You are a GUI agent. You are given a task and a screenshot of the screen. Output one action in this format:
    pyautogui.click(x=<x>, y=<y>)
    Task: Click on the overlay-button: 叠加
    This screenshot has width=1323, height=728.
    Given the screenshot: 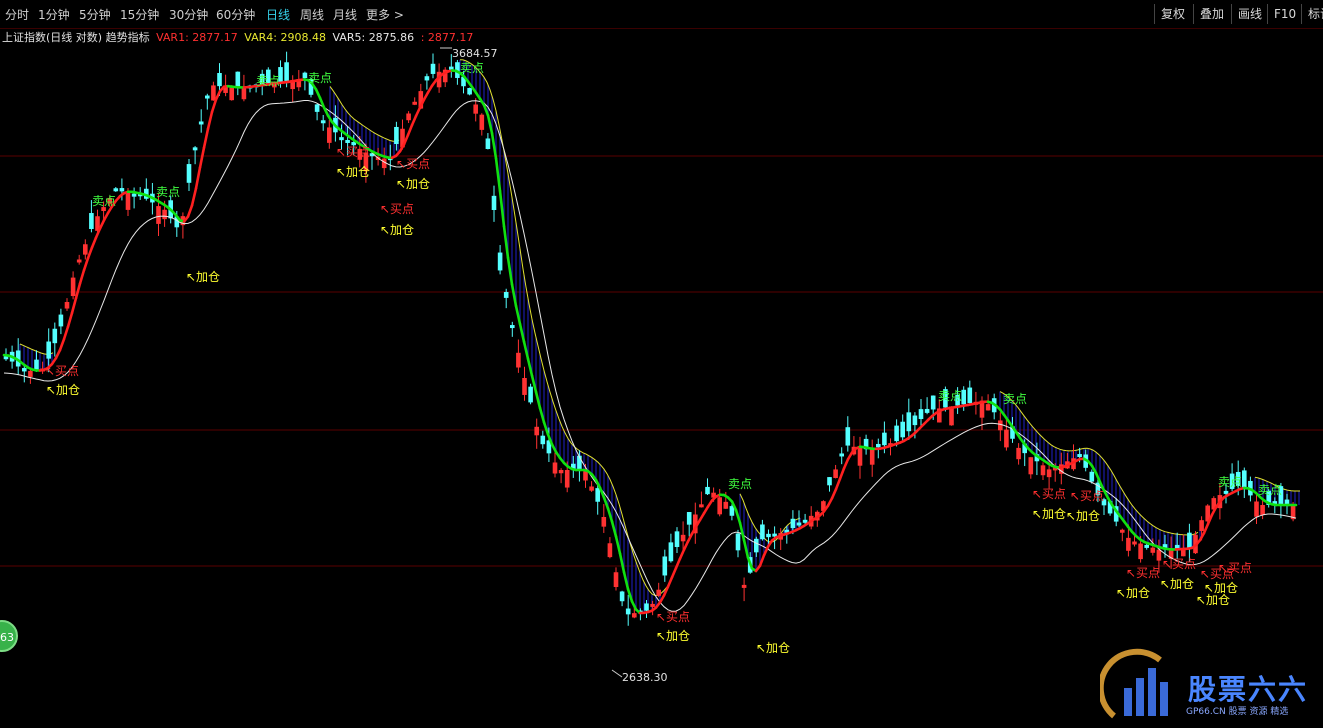 What is the action you would take?
    pyautogui.click(x=1214, y=14)
    